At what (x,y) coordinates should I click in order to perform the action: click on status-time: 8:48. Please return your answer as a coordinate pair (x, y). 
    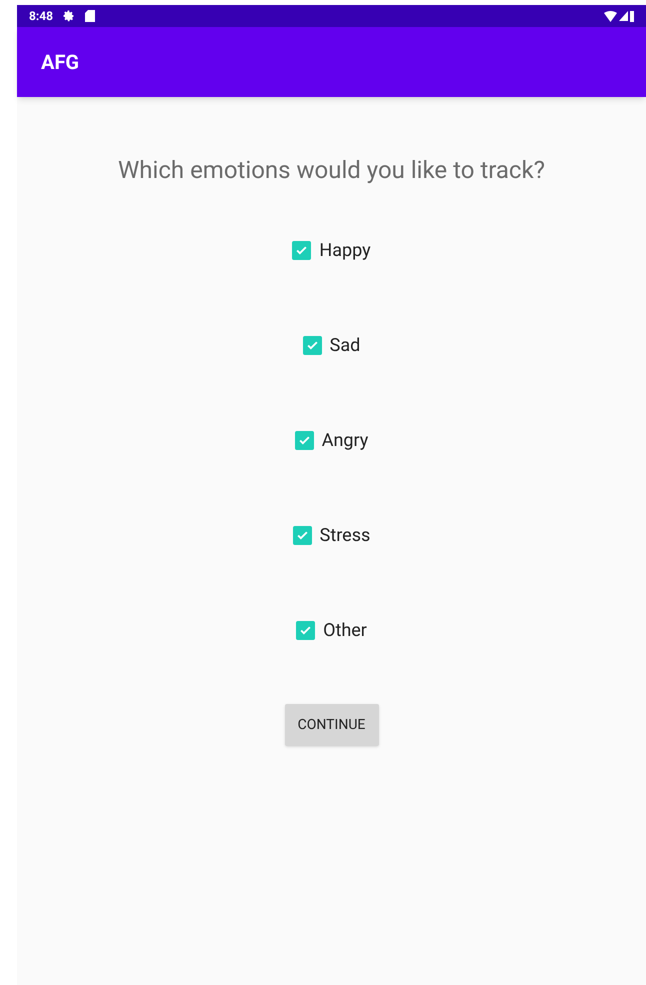
    Looking at the image, I should click on (41, 16).